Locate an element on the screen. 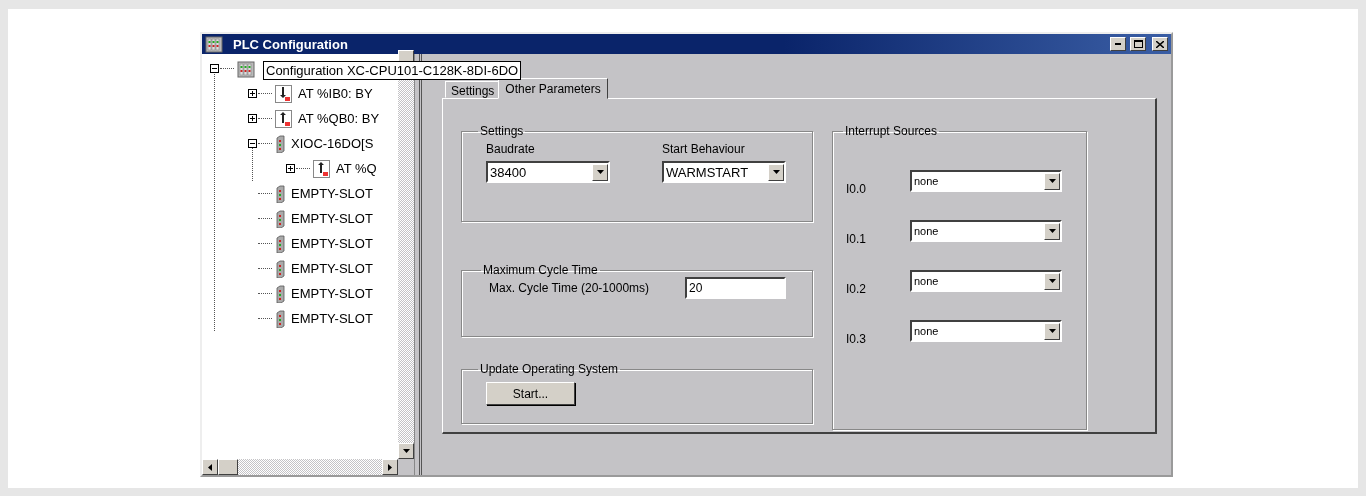  dropdown: 38400 is located at coordinates (548, 172).